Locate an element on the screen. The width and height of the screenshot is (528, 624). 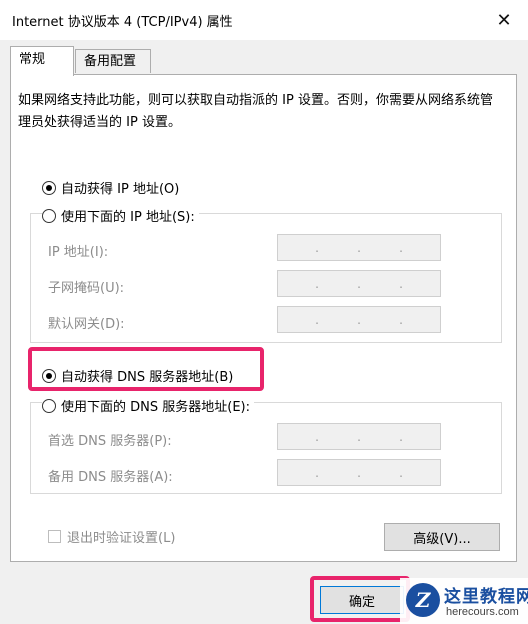
title-bar: Internet 协议版本 4 (TCP/IPv4) 属性 ✕ is located at coordinates (264, 20).